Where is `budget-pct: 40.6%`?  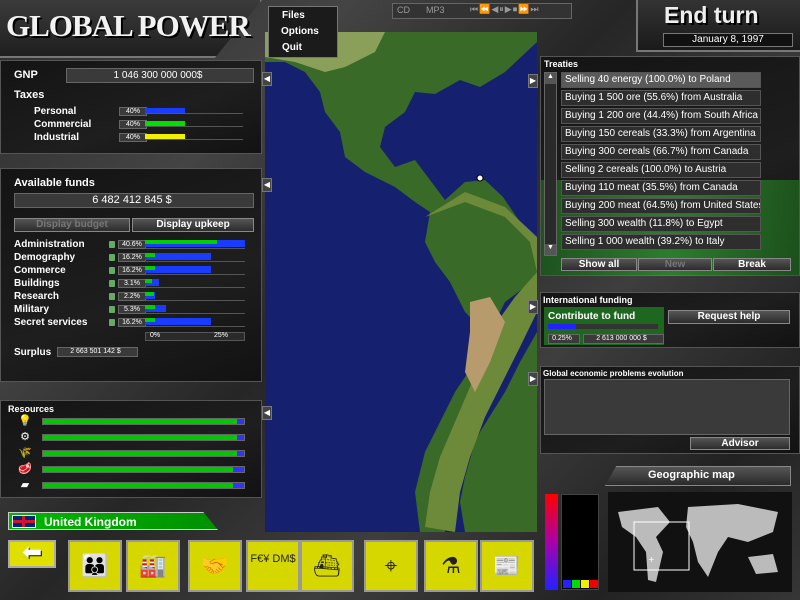
budget-pct: 40.6% is located at coordinates (132, 244).